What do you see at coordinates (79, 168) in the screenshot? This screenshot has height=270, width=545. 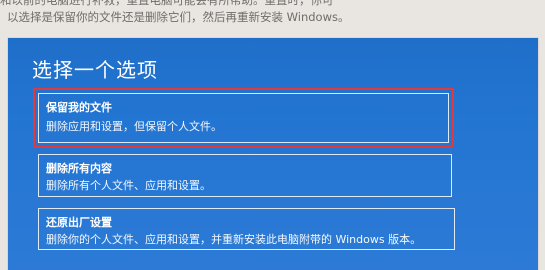 I see `option-title: 删除所有内容` at bounding box center [79, 168].